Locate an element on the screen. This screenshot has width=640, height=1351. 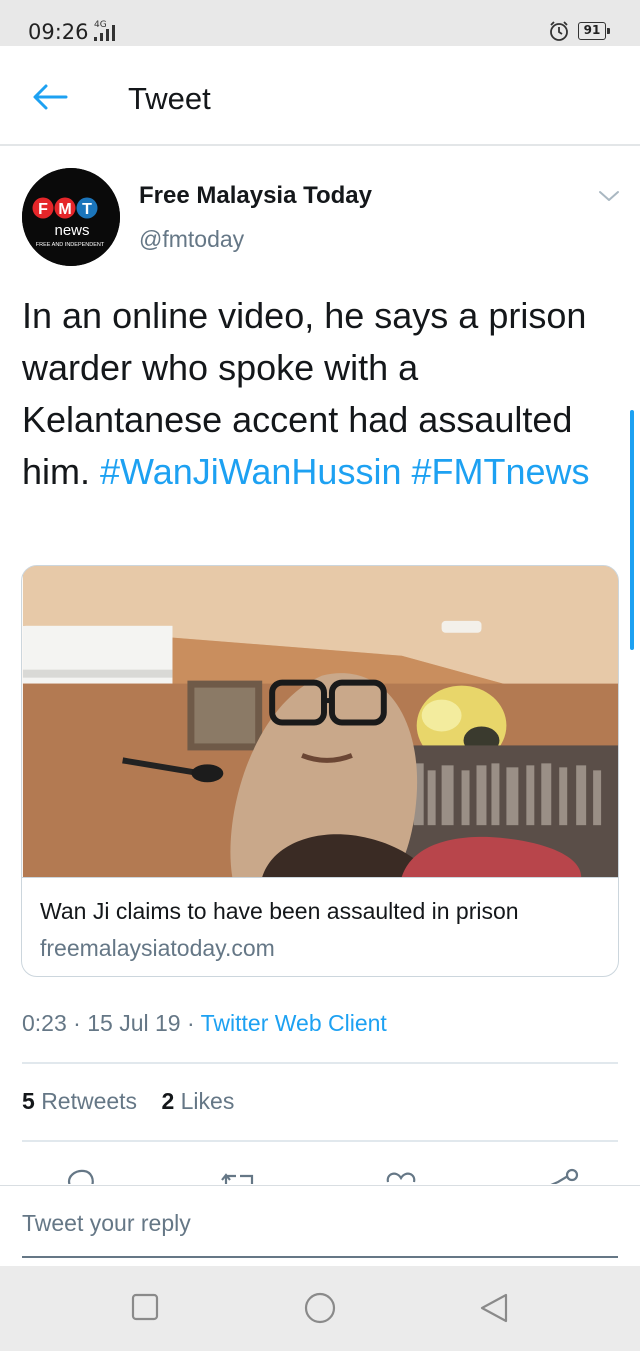
retweet-icon is located at coordinates (238, 1176).